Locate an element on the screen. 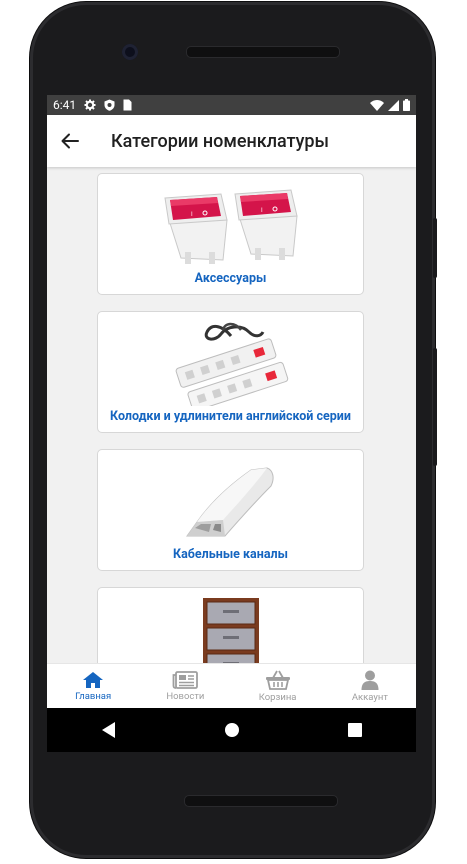 Image resolution: width=467 pixels, height=864 pixels. front-camera is located at coordinates (130, 52).